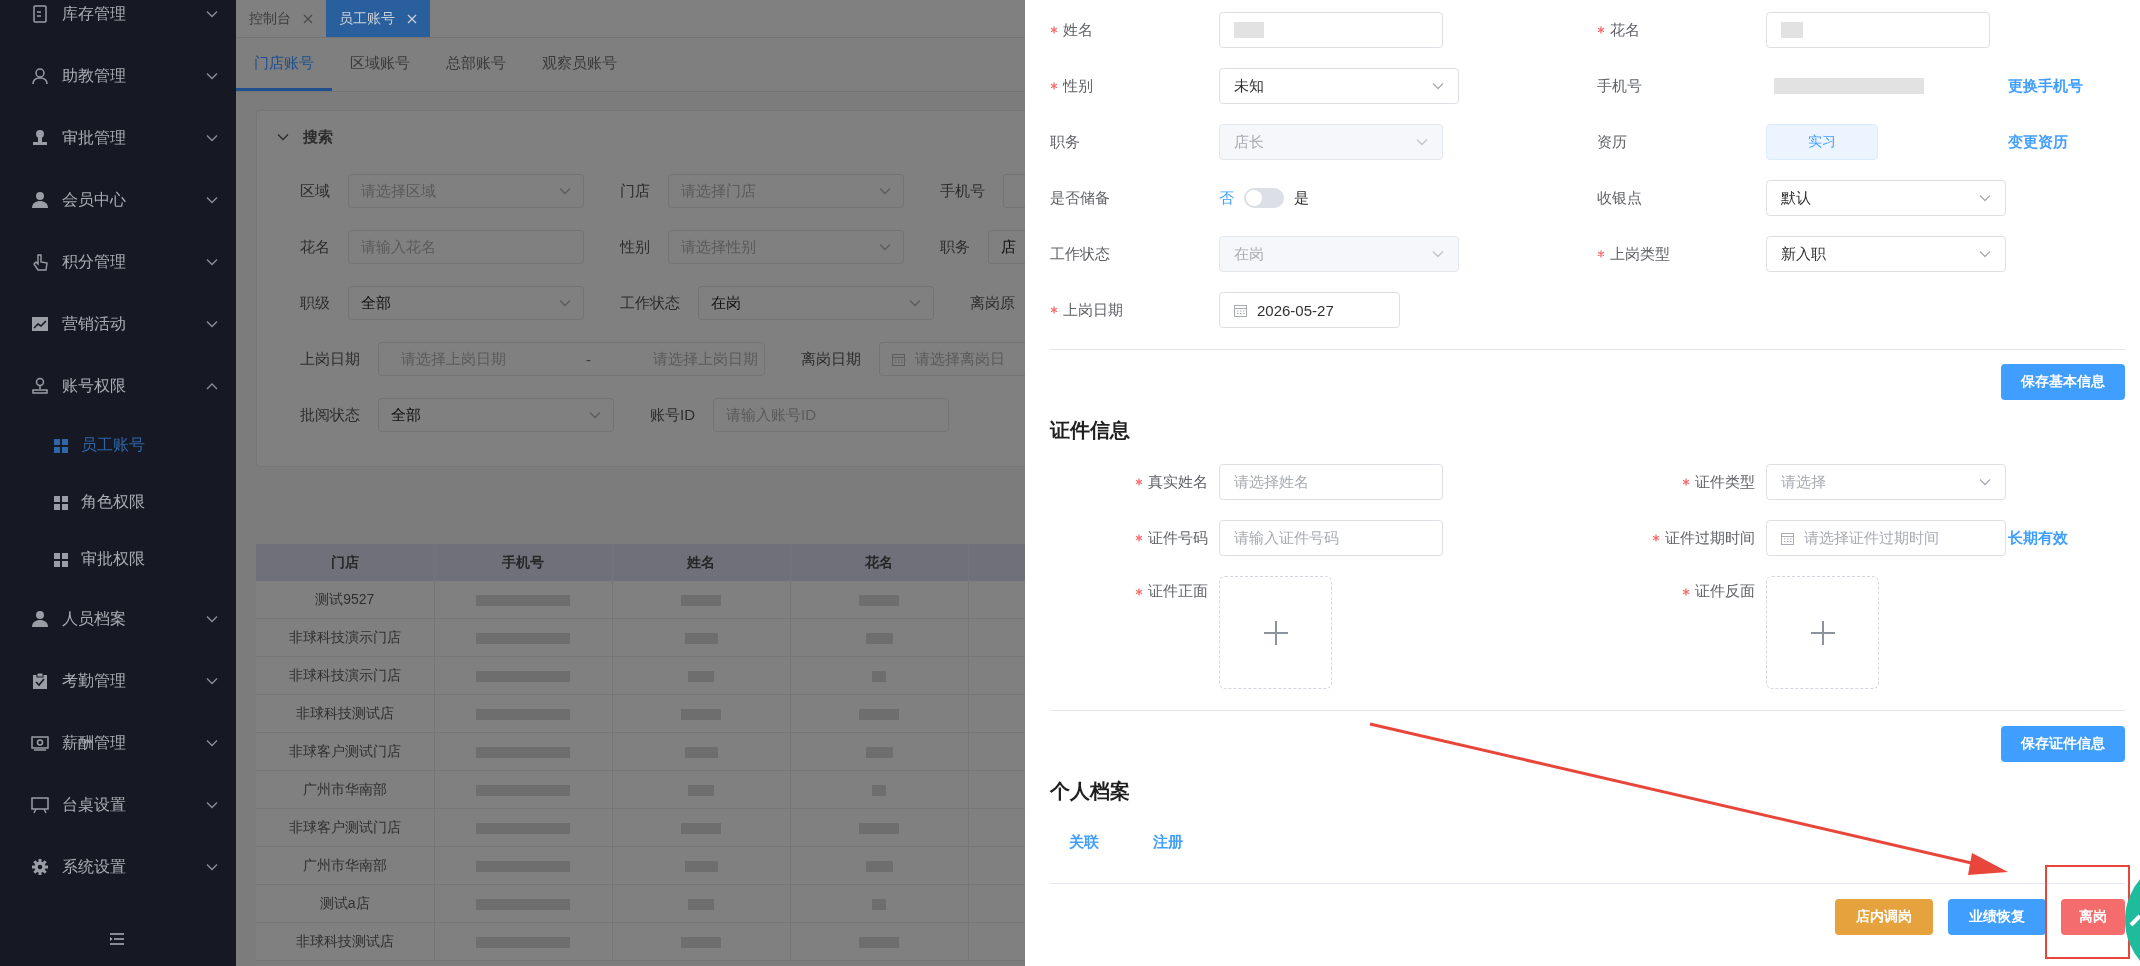 This screenshot has width=2140, height=966. What do you see at coordinates (315, 191) in the screenshot?
I see `field-label: 区域` at bounding box center [315, 191].